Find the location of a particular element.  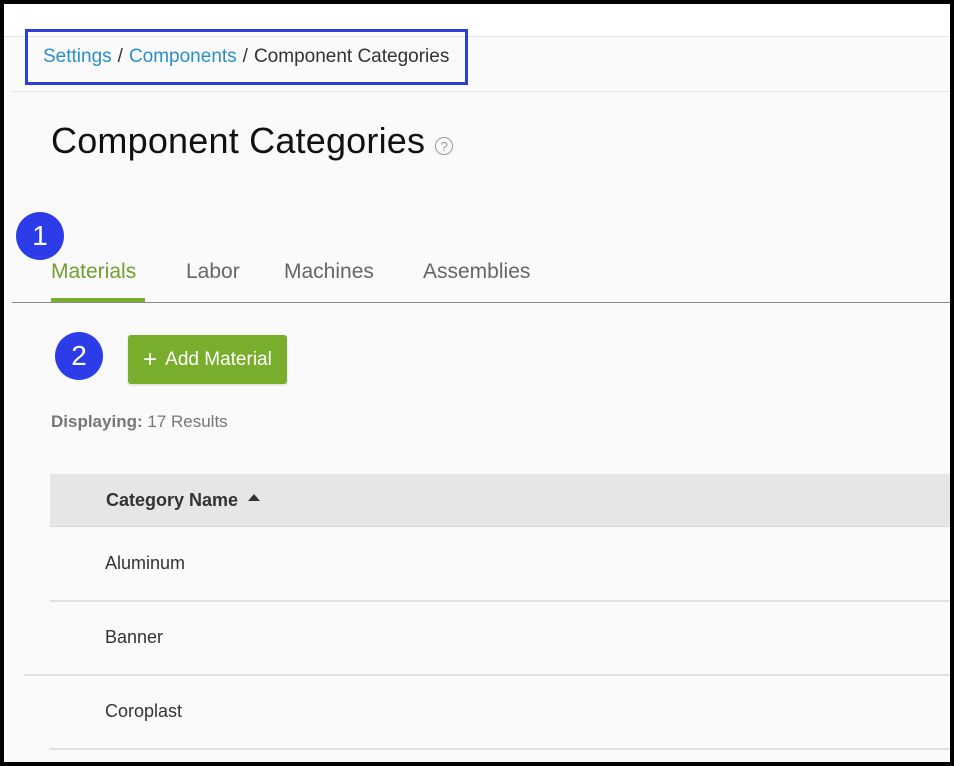

table-header: Category Name is located at coordinates (500, 500).